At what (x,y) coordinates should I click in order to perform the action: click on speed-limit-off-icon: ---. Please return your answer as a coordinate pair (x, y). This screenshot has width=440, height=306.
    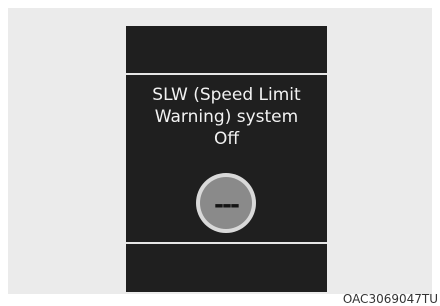
    Looking at the image, I should click on (226, 203).